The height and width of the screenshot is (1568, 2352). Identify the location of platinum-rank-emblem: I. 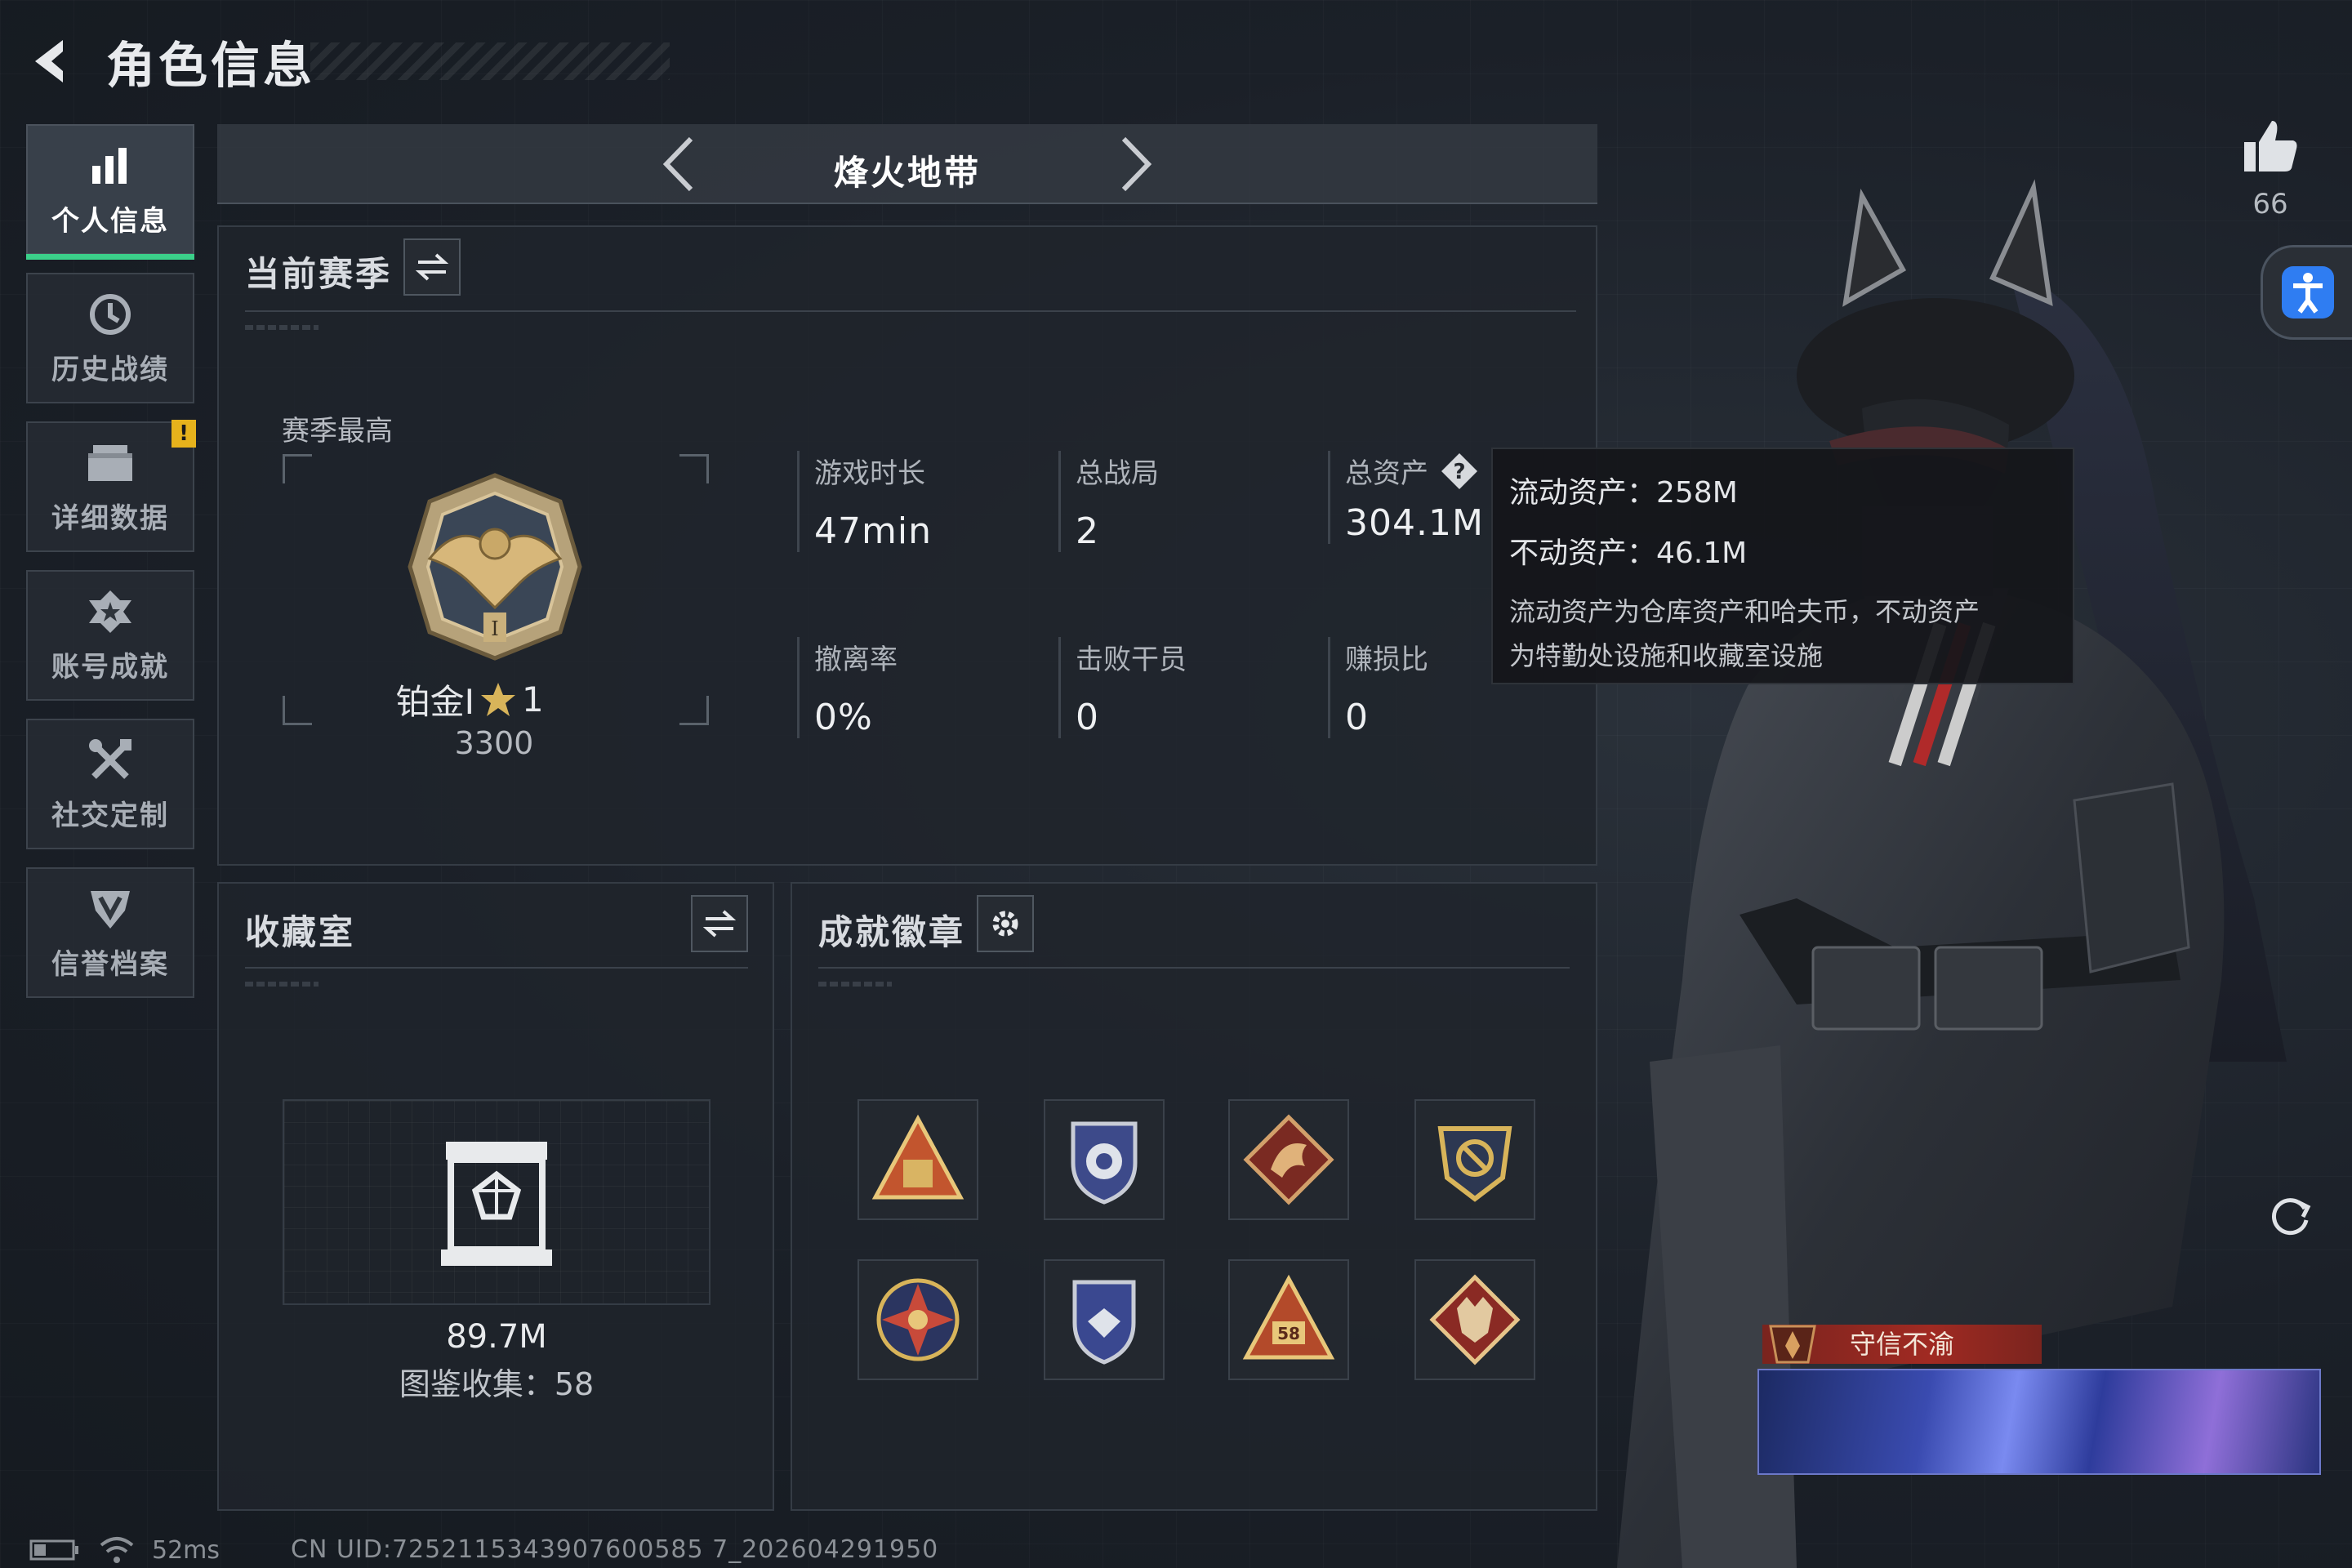
(495, 567).